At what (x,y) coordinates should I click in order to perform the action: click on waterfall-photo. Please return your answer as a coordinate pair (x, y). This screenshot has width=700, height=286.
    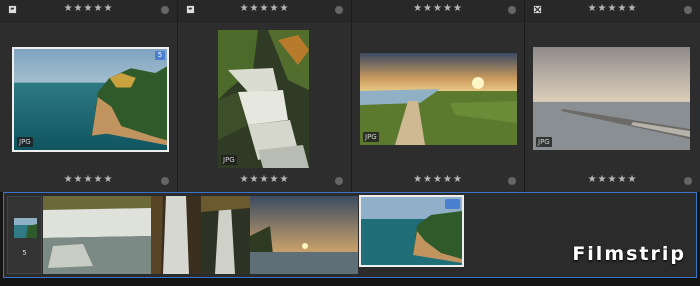
    Looking at the image, I should click on (263, 99).